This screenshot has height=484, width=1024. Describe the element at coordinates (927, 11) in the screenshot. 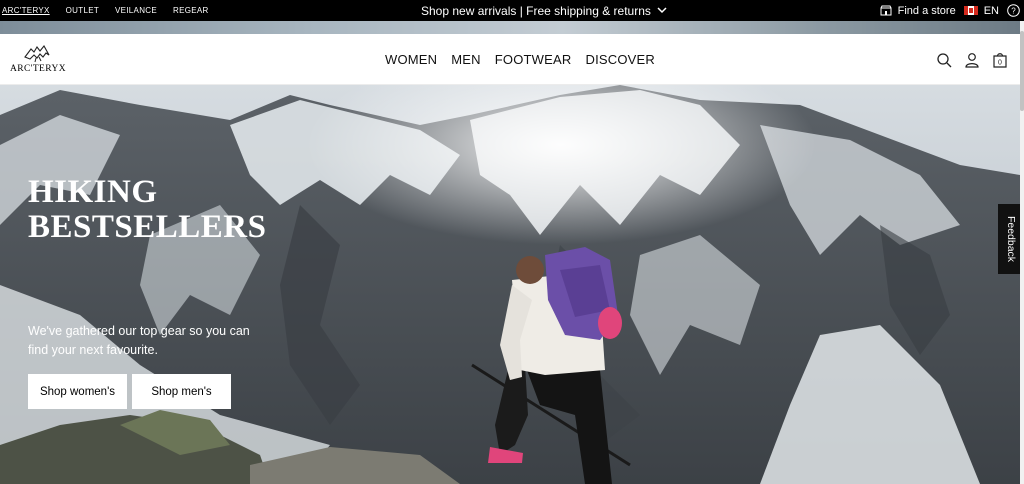

I see `find-store-link: Find a store` at that location.